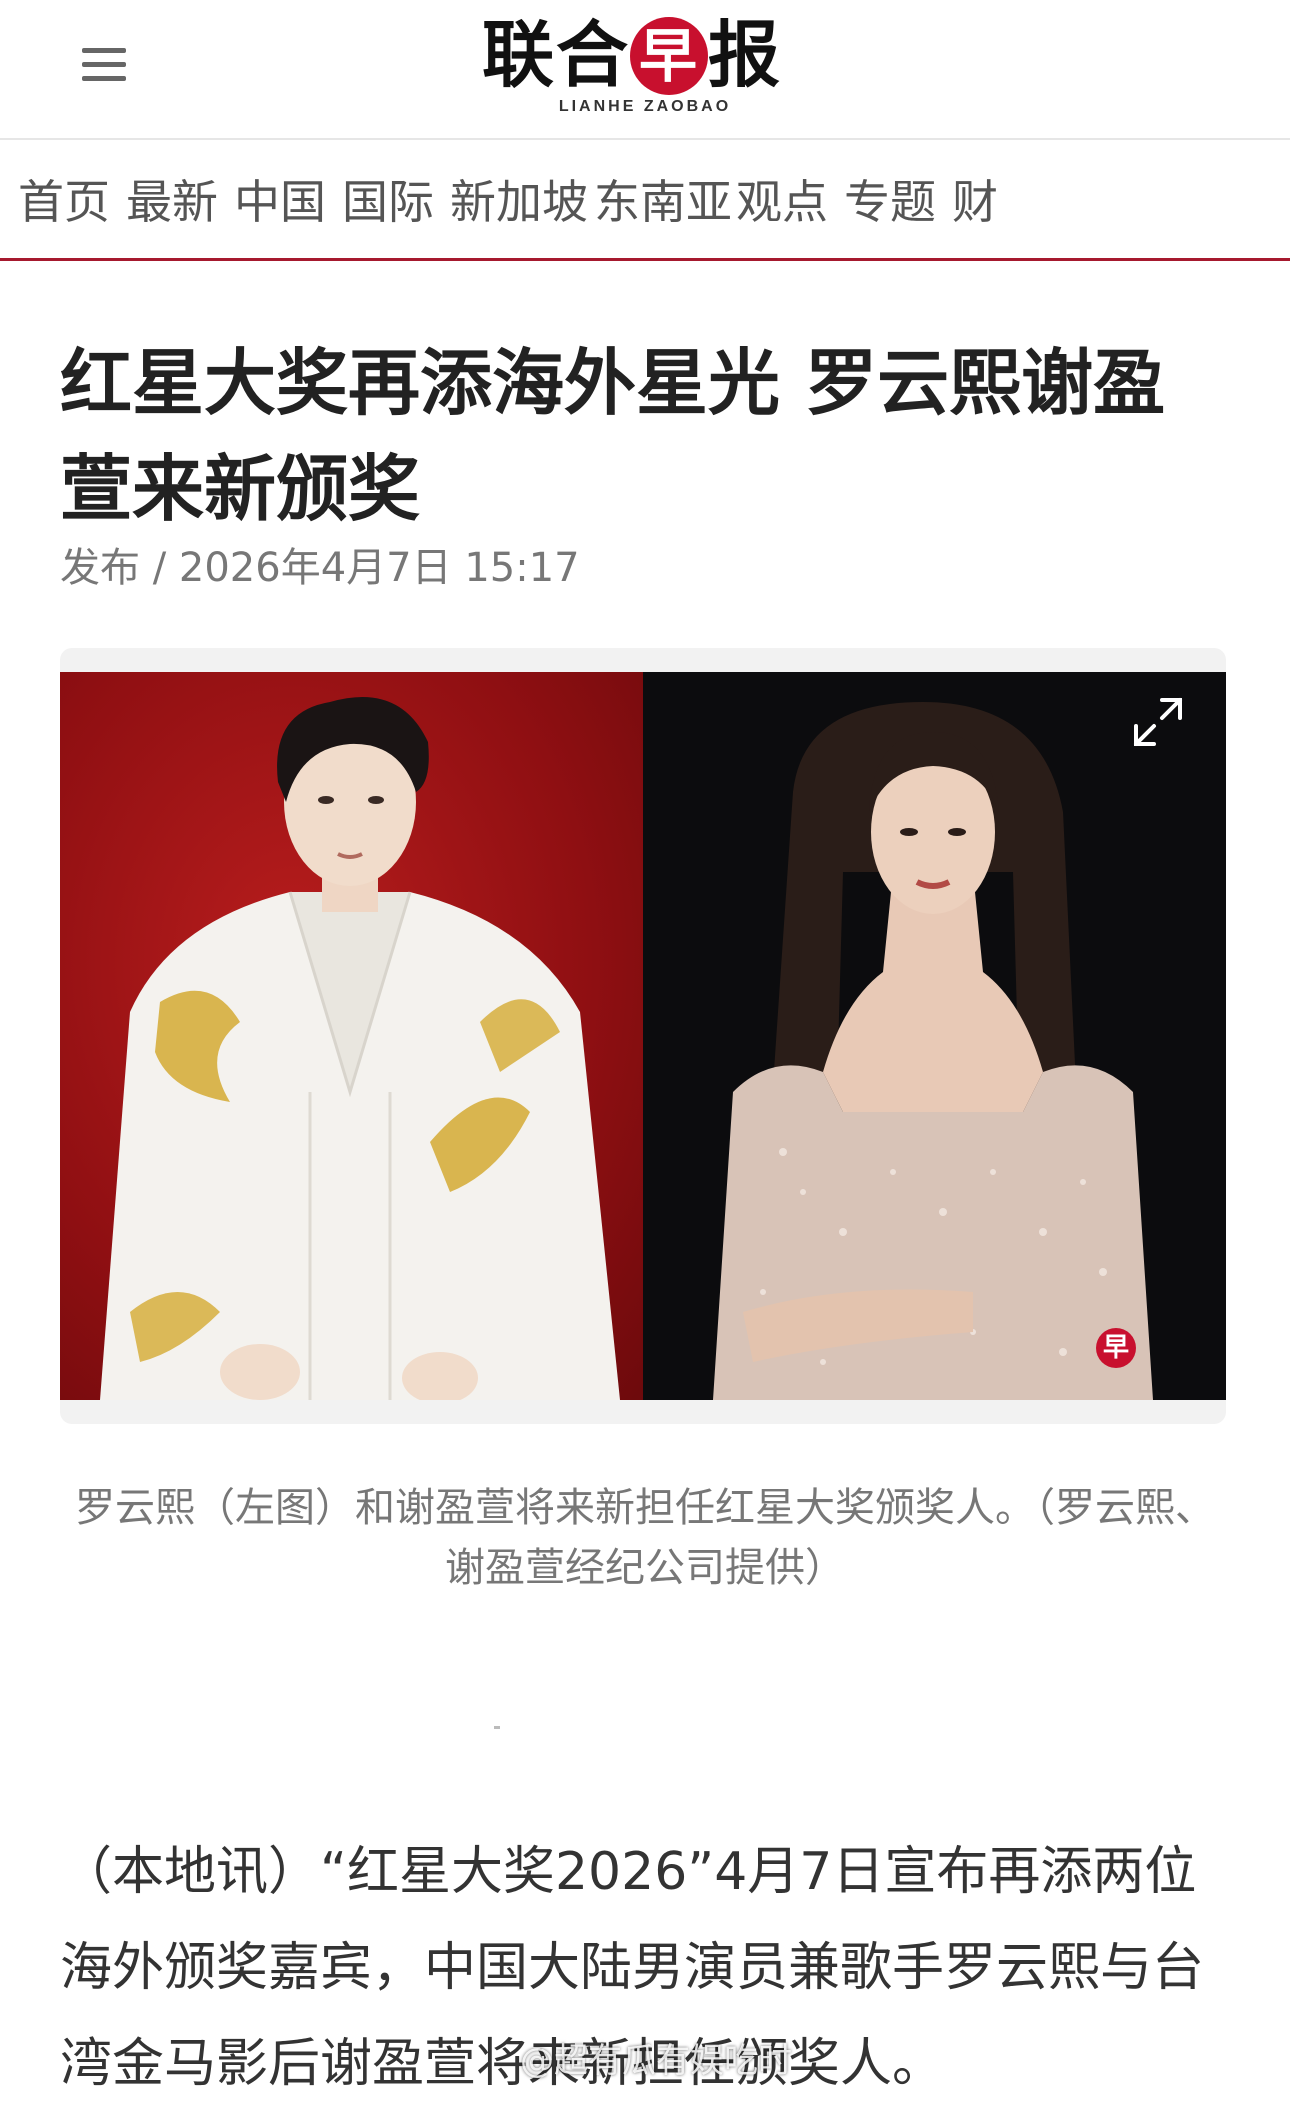  Describe the element at coordinates (497, 1727) in the screenshot. I see `divider-dot` at that location.